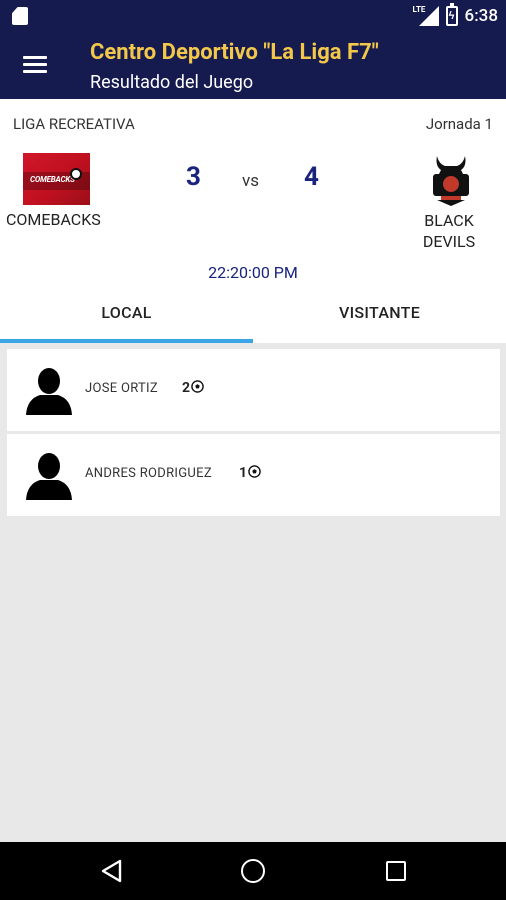 The height and width of the screenshot is (900, 506). Describe the element at coordinates (253, 390) in the screenshot. I see `list-item: JOSE ORTIZ 2` at that location.